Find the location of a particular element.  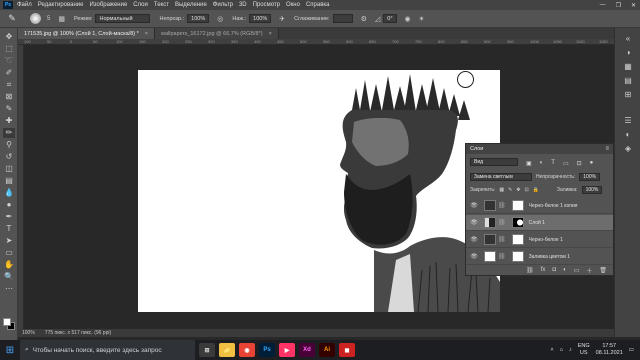

path-selection-tool-icon: ➤ is located at coordinates (9, 241).